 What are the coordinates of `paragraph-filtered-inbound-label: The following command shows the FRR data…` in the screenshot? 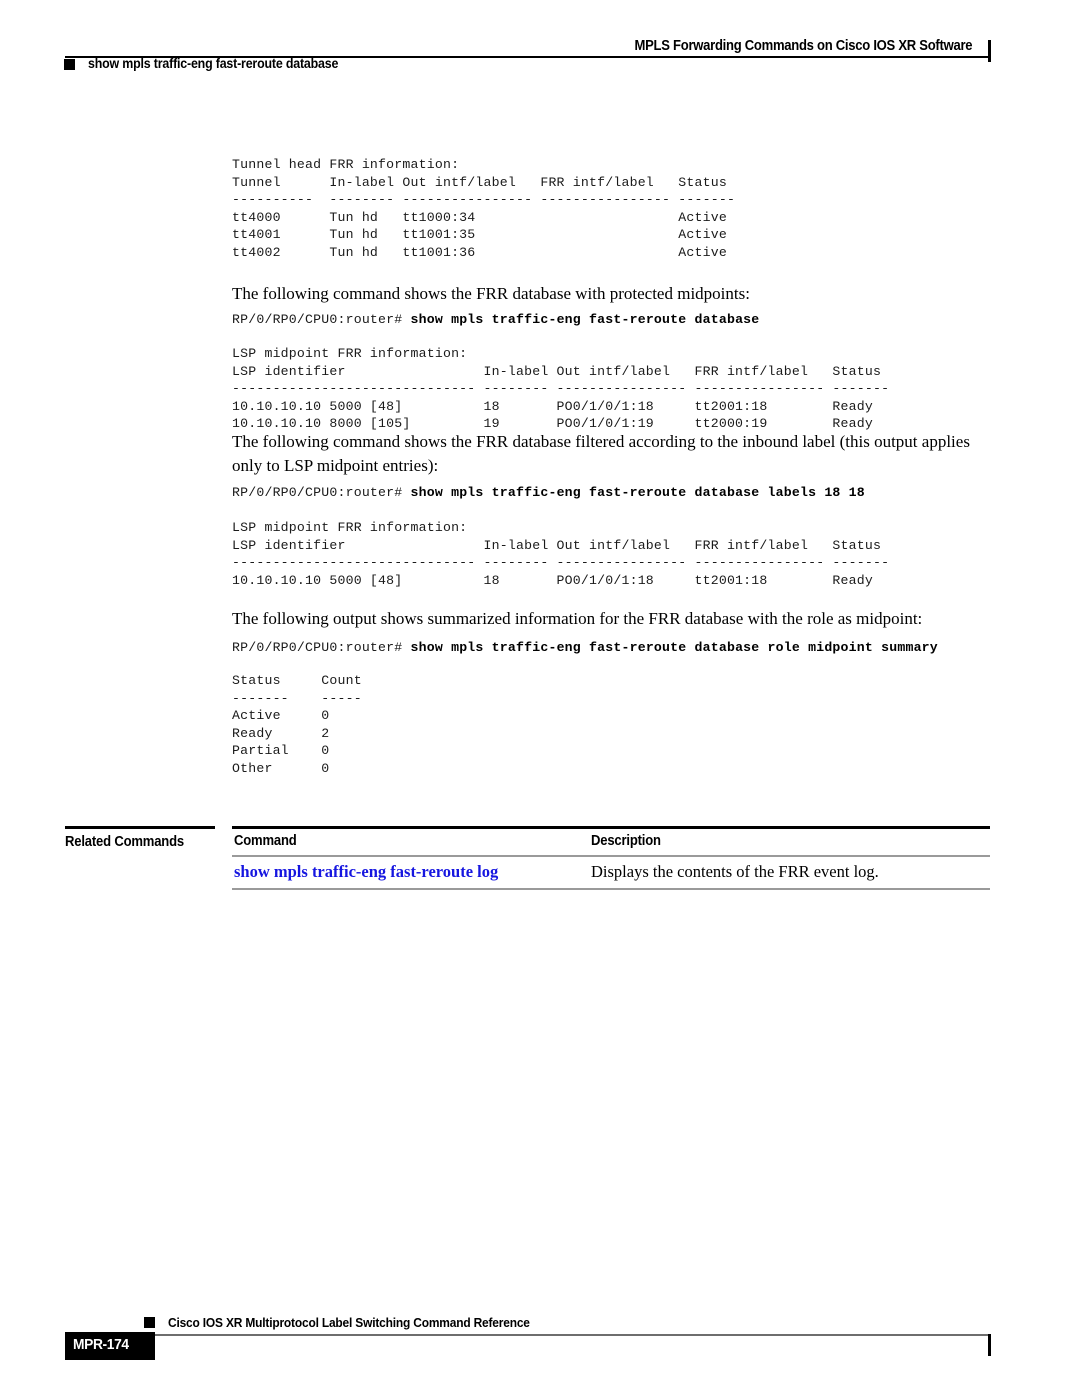 It's located at (601, 453).